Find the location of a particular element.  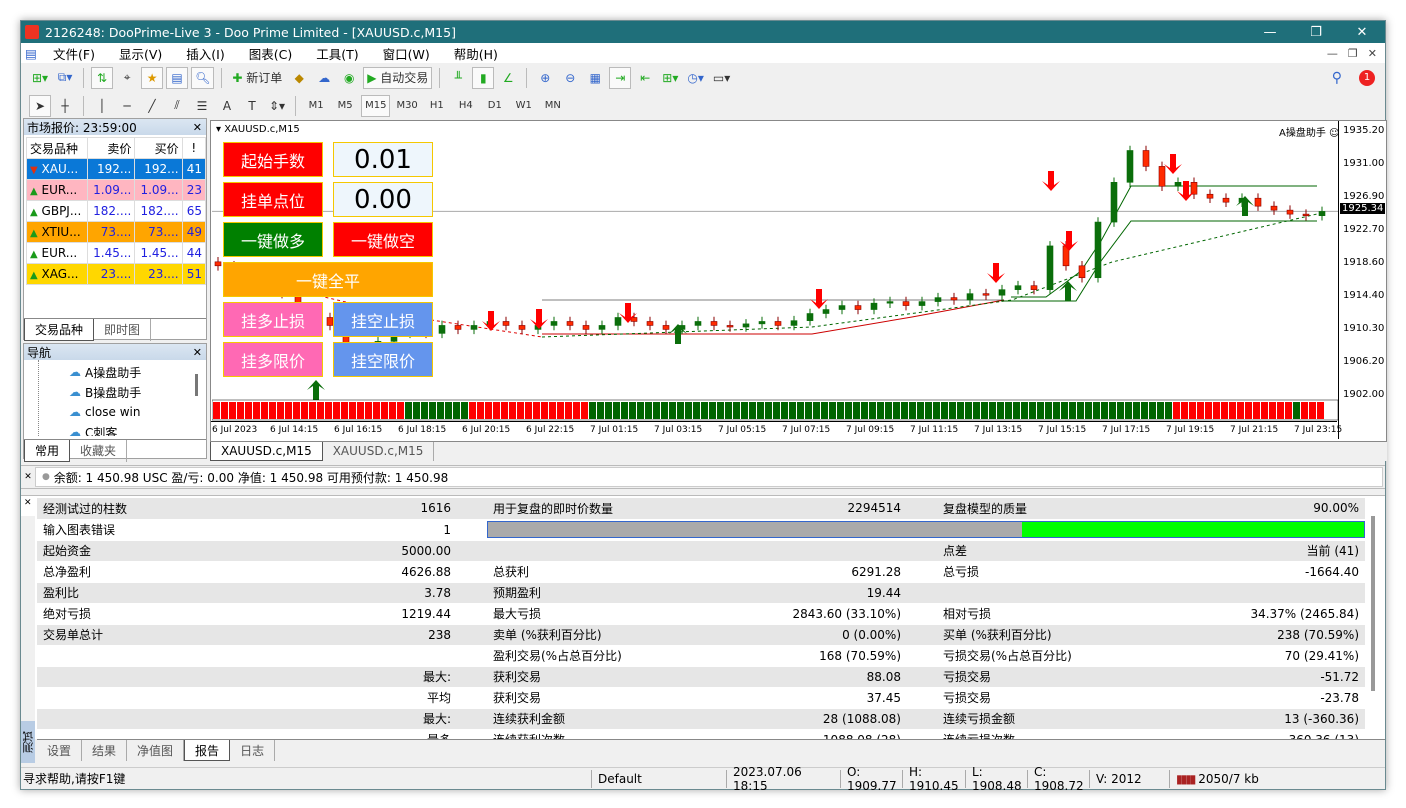

close-button: ✕ is located at coordinates (1362, 32).